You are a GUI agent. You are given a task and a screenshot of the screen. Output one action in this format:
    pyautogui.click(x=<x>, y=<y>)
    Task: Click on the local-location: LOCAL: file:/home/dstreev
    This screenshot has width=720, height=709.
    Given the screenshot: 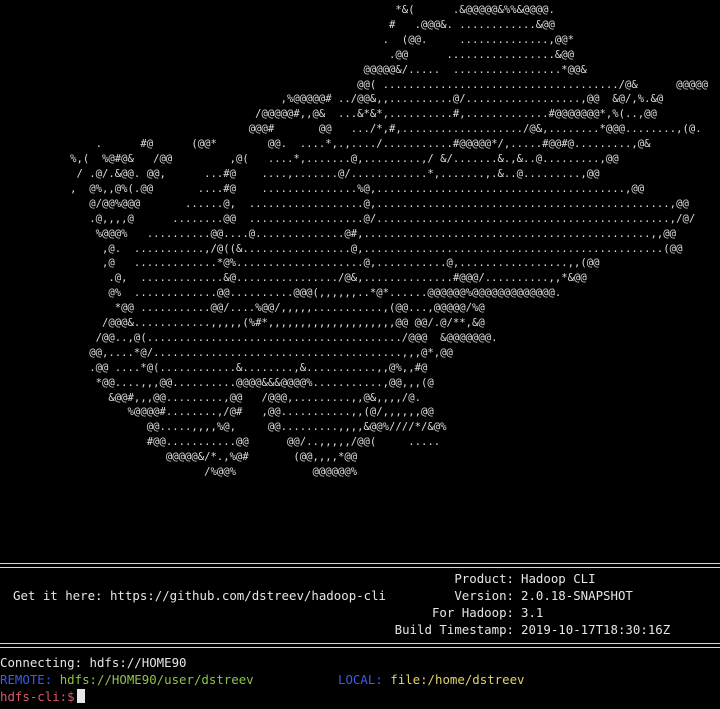 What is the action you would take?
    pyautogui.click(x=431, y=679)
    